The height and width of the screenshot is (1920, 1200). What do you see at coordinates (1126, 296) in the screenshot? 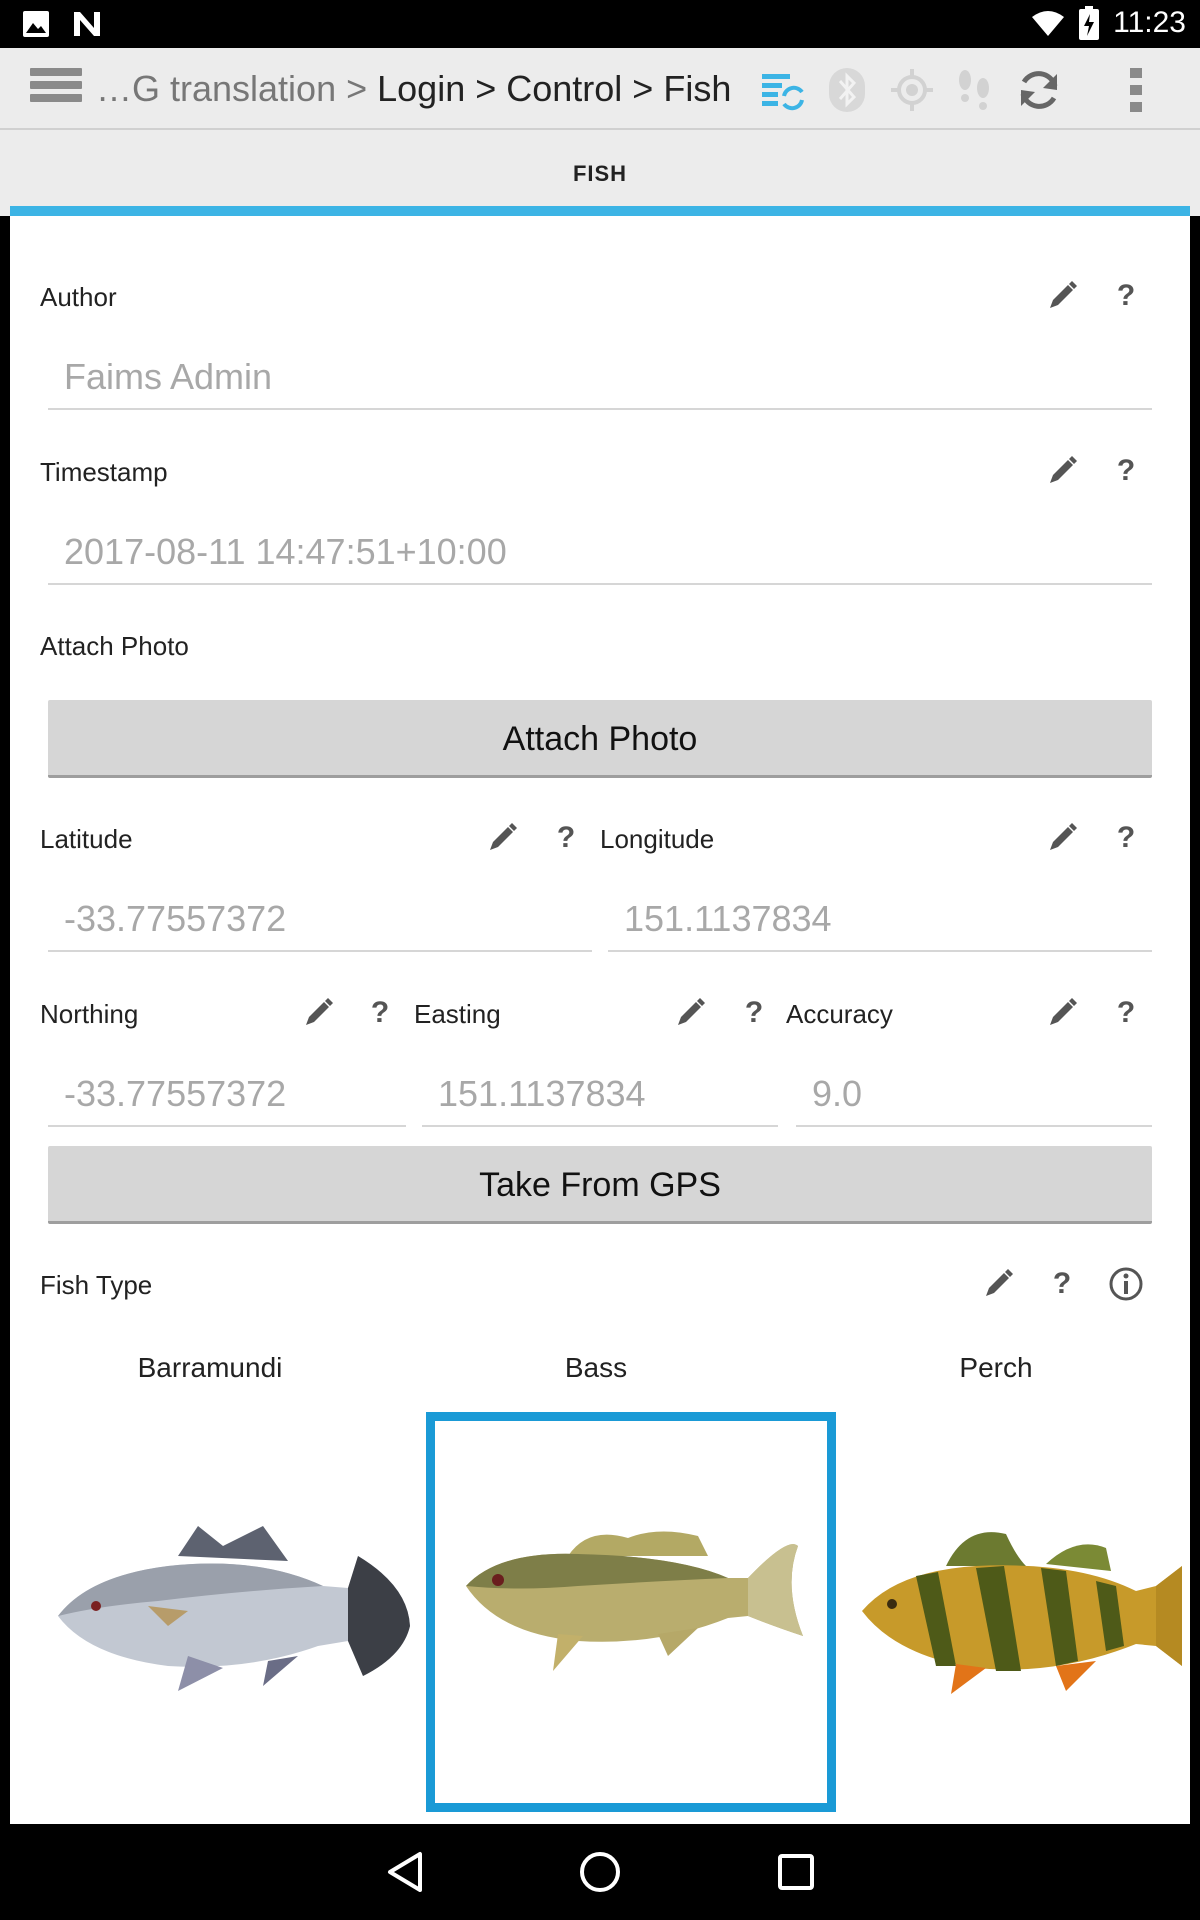
I see `author-help-icon: ?` at bounding box center [1126, 296].